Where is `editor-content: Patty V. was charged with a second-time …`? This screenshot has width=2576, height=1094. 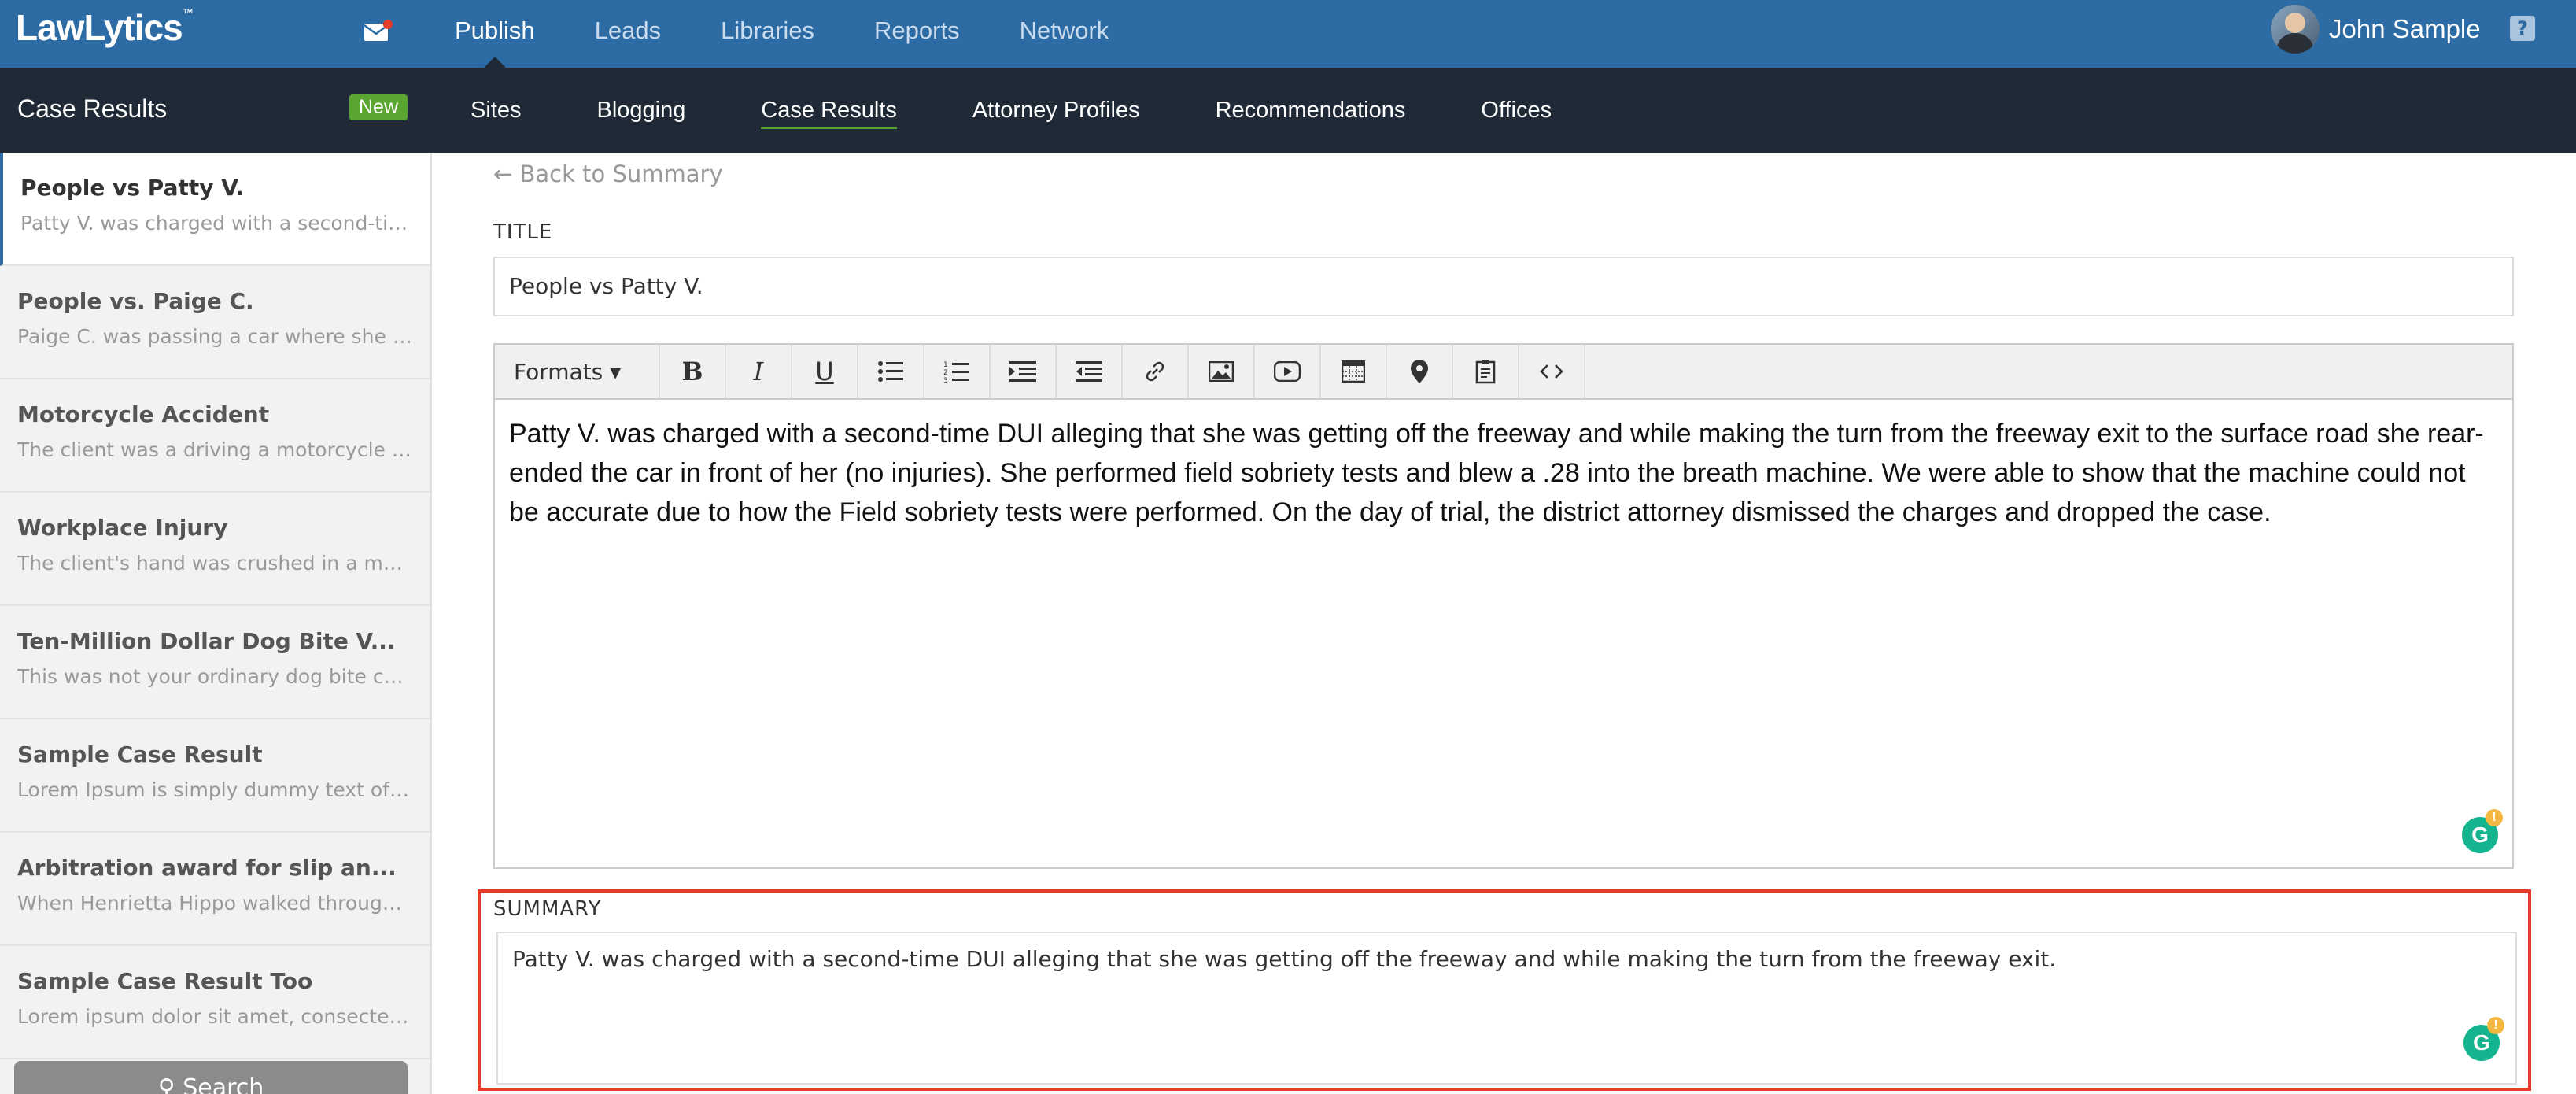 editor-content: Patty V. was charged with a second-time … is located at coordinates (1504, 473).